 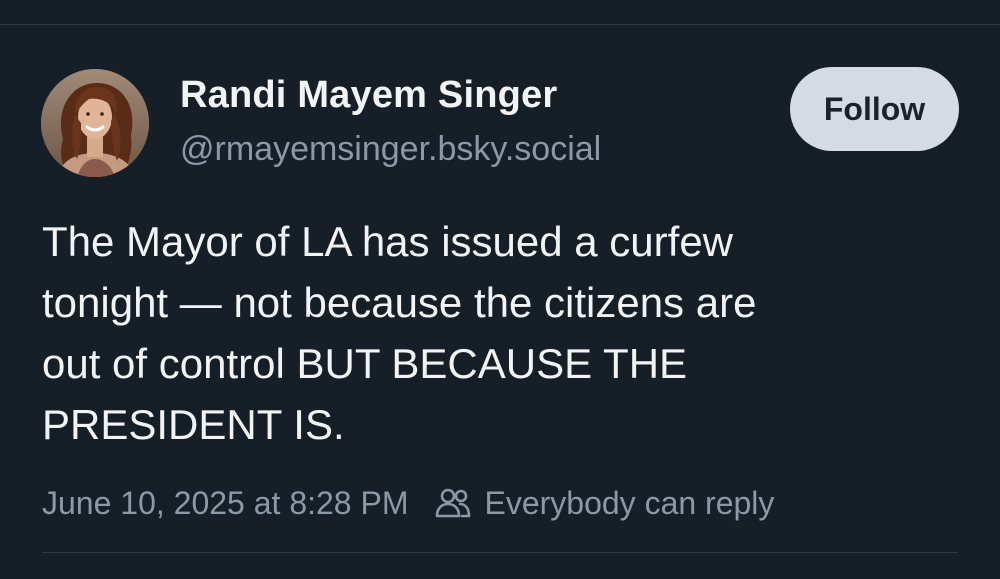 What do you see at coordinates (390, 149) in the screenshot?
I see `author-handle: @rmayemsinger.bsky.social` at bounding box center [390, 149].